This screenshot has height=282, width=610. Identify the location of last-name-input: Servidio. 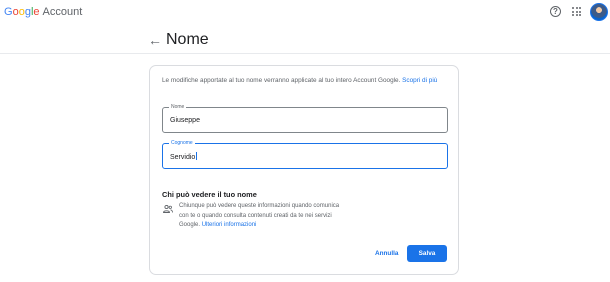
(184, 157).